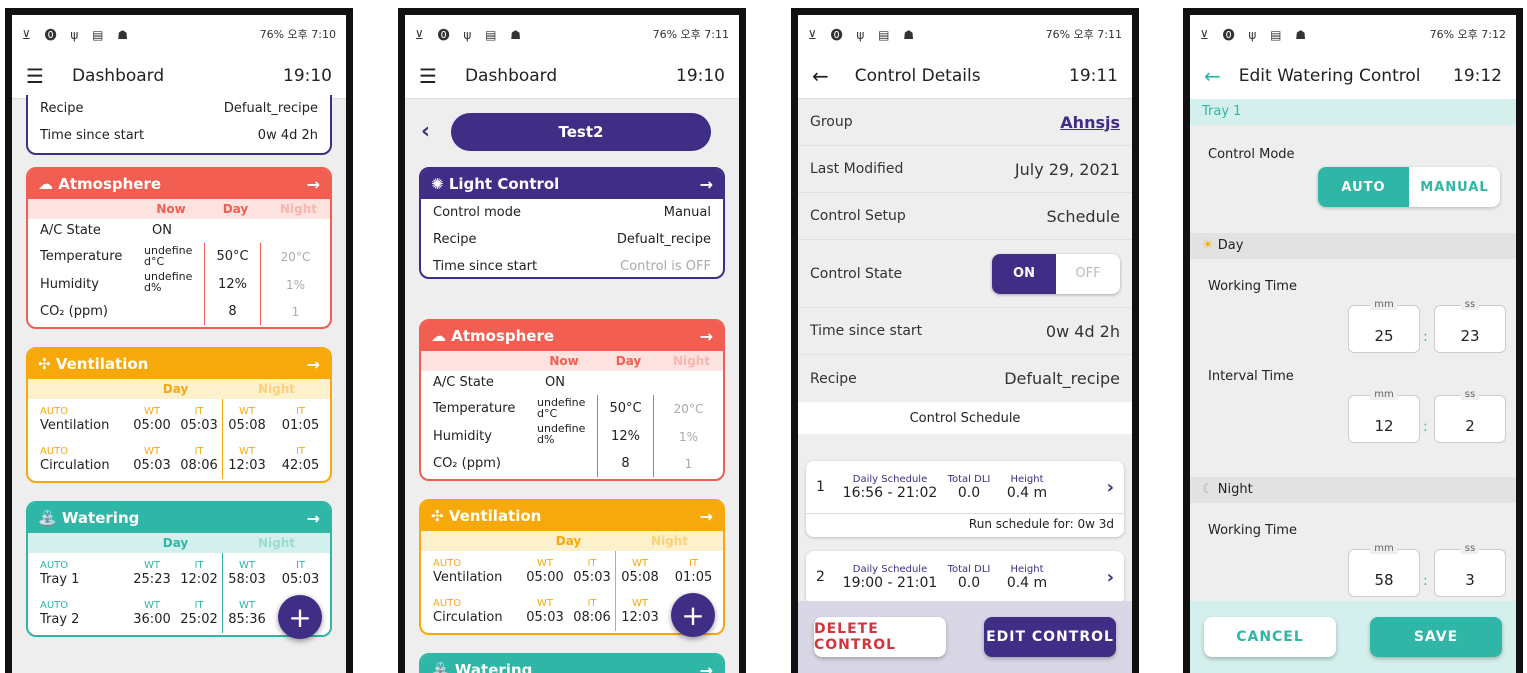 This screenshot has width=1527, height=673. I want to click on watering-can-icon: ⛲, so click(440, 667).